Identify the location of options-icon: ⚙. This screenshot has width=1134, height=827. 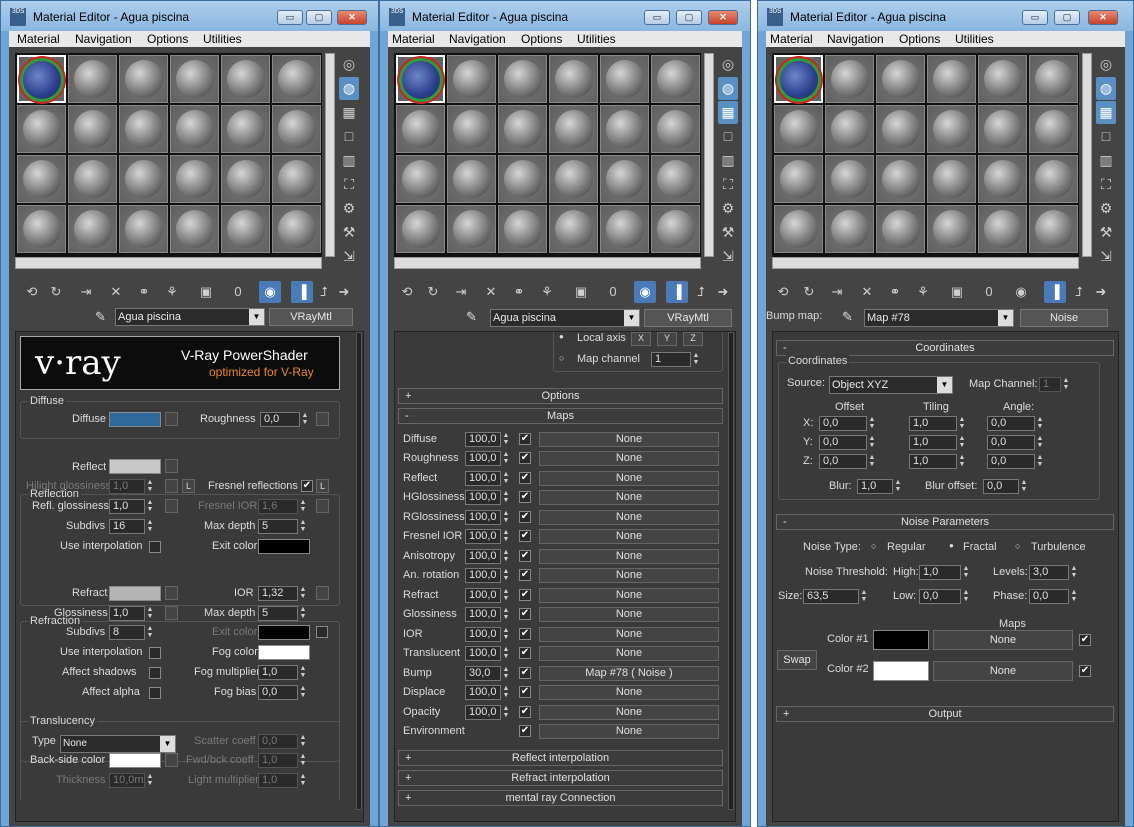
(728, 208).